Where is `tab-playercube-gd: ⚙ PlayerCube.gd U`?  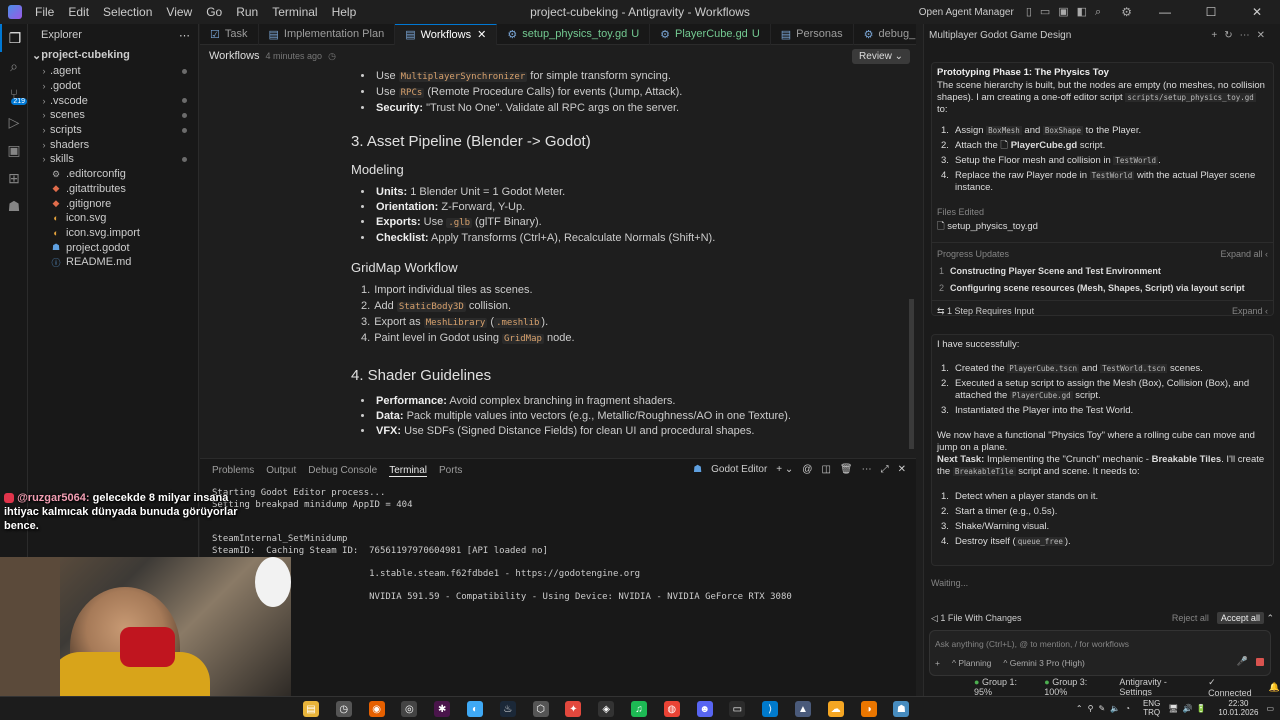
tab-playercube-gd: ⚙ PlayerCube.gd U is located at coordinates (710, 34).